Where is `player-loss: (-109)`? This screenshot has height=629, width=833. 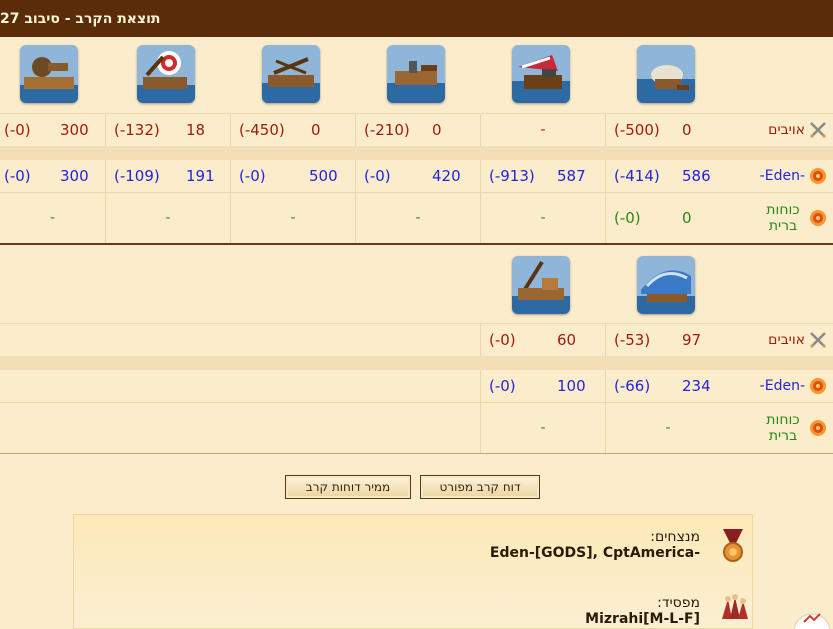
player-loss: (-109) is located at coordinates (137, 176).